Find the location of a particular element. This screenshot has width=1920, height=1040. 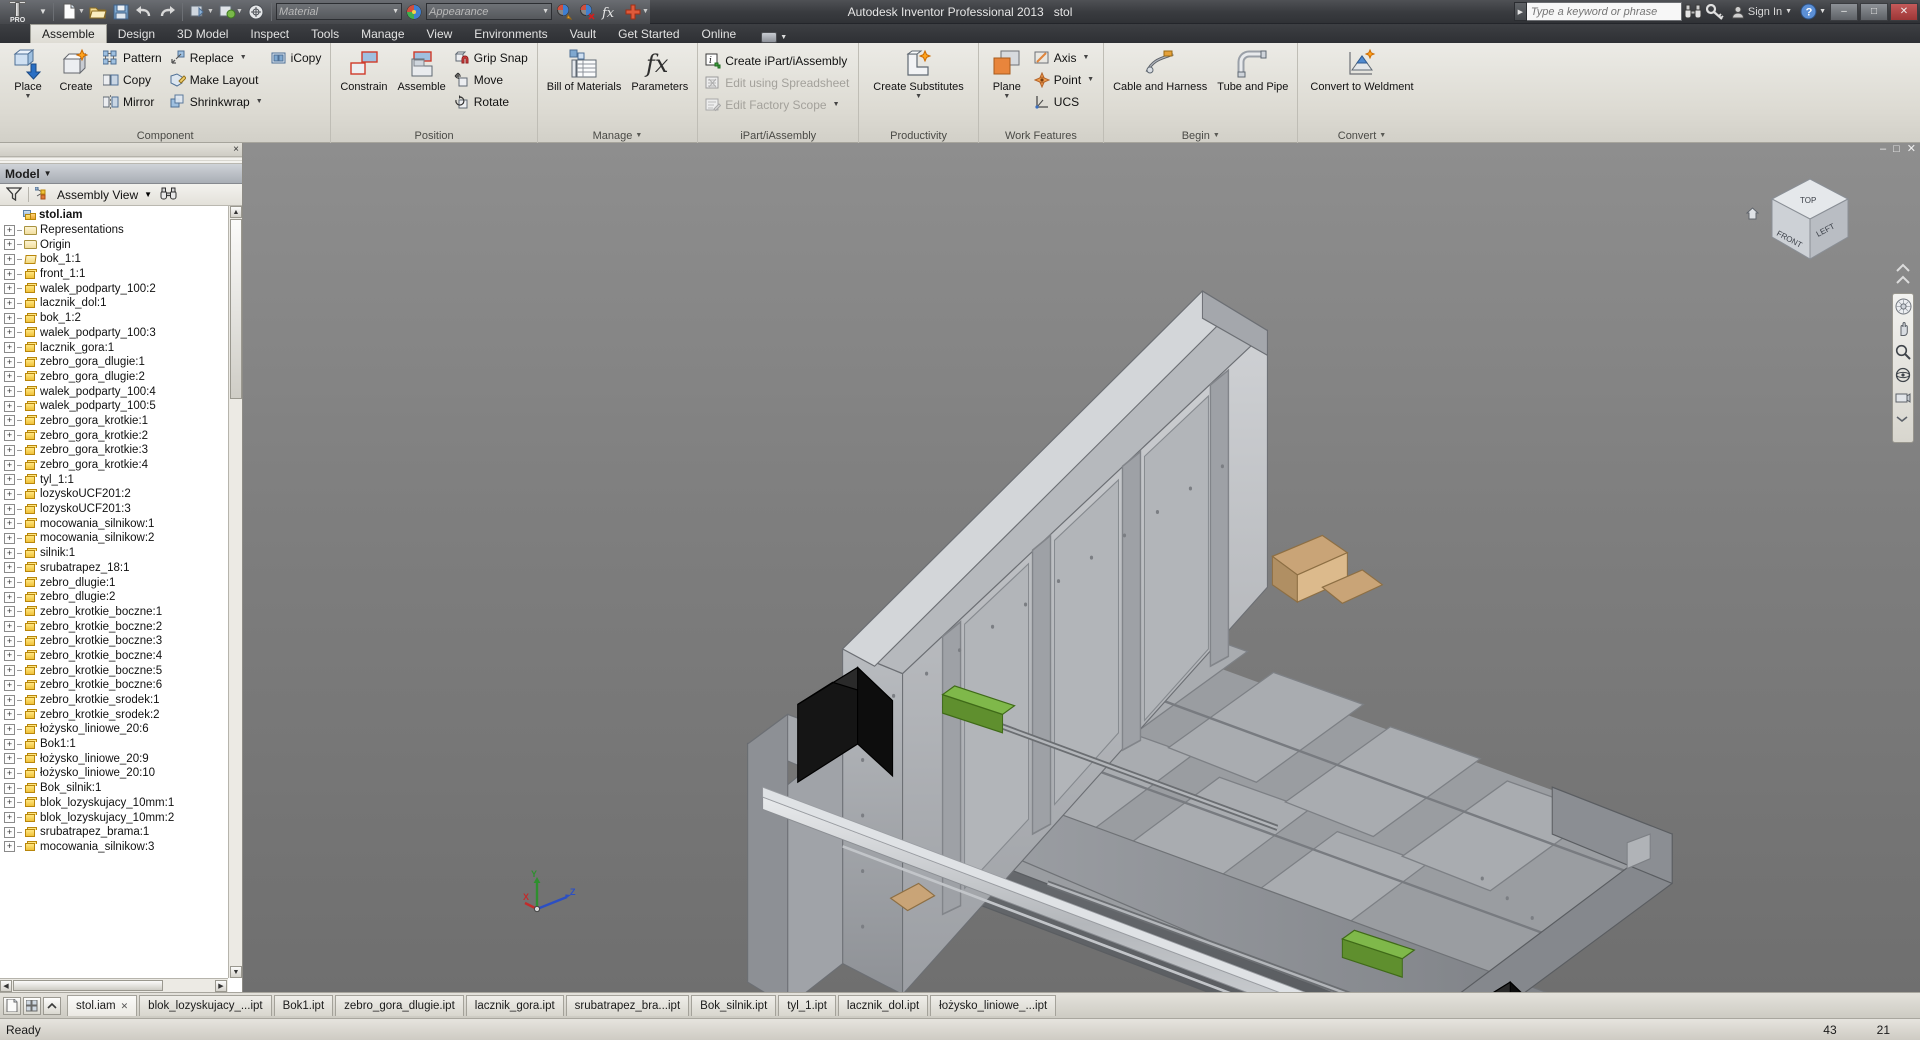

move-button: Move is located at coordinates (492, 79).